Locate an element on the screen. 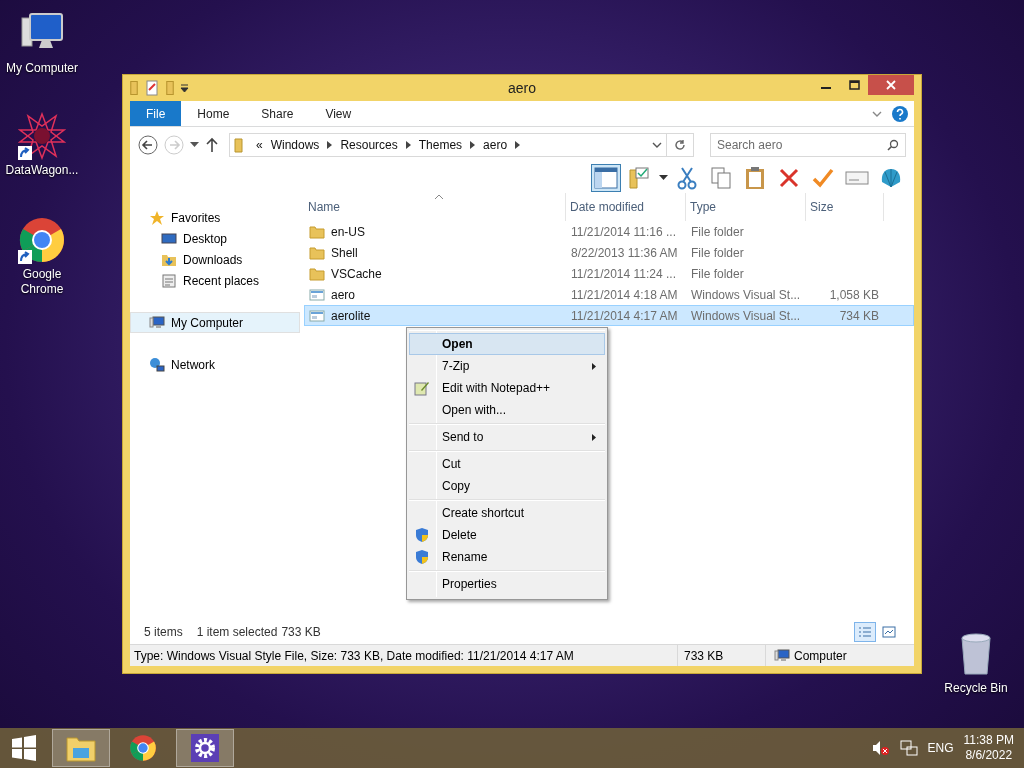  picture-icon is located at coordinates (889, 632).